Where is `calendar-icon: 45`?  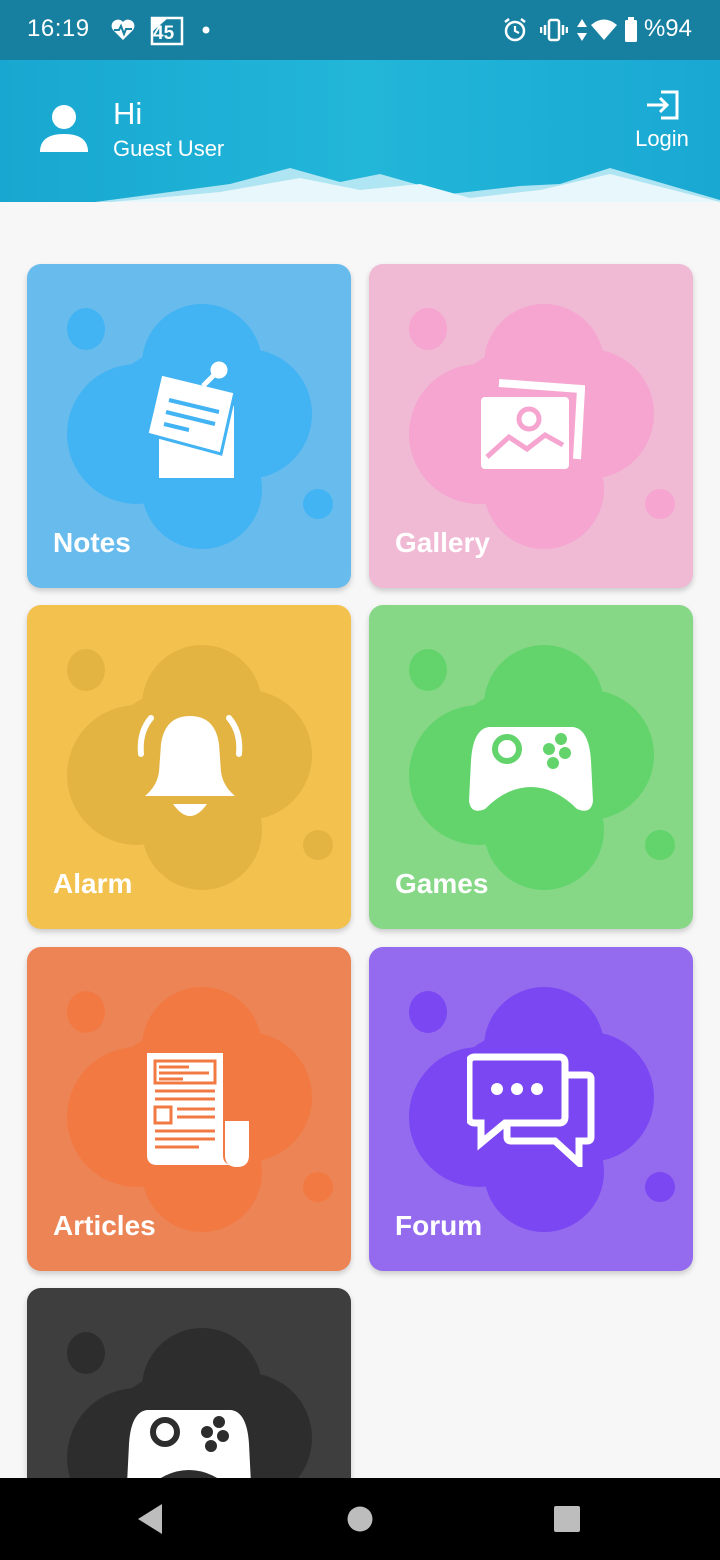 calendar-icon: 45 is located at coordinates (167, 30).